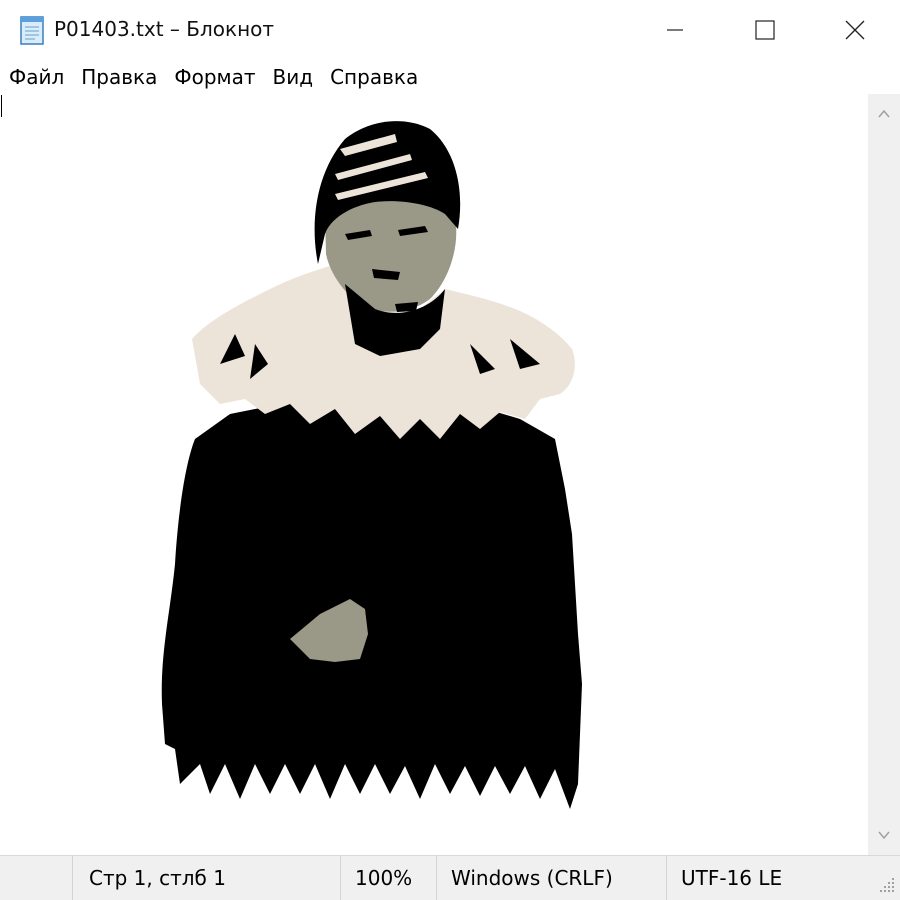  I want to click on notepad-icon, so click(32, 30).